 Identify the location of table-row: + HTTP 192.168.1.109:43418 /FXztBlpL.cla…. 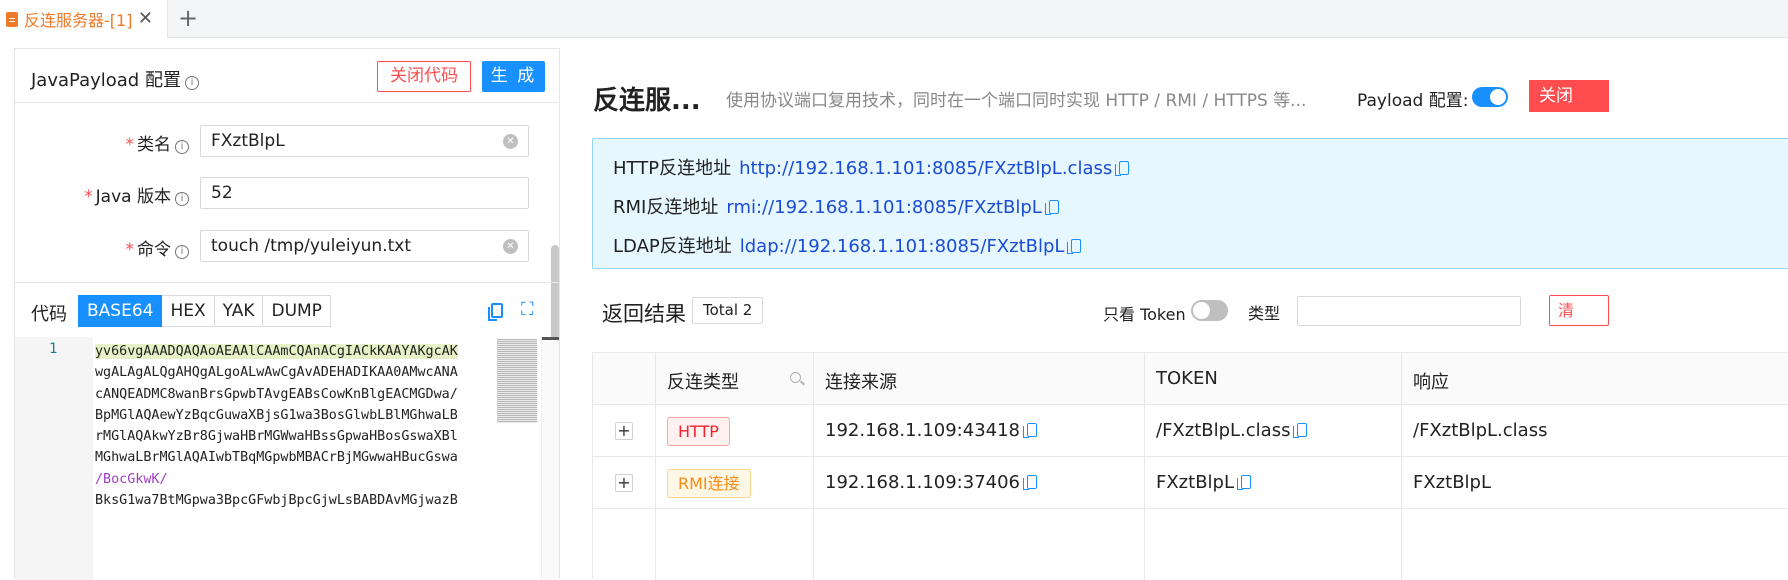
(1190, 431).